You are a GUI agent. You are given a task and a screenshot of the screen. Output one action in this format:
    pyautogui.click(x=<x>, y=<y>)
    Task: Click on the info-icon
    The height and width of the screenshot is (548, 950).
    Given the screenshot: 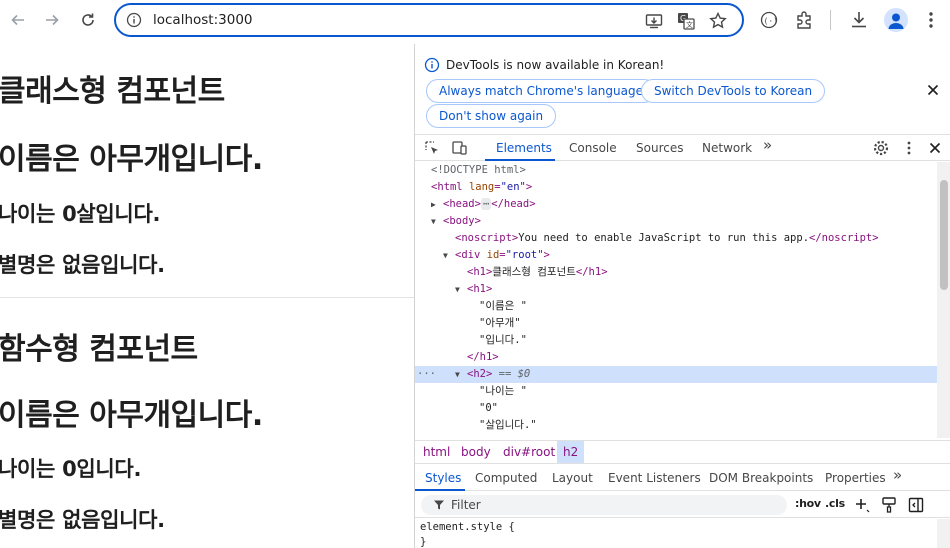 What is the action you would take?
    pyautogui.click(x=432, y=65)
    